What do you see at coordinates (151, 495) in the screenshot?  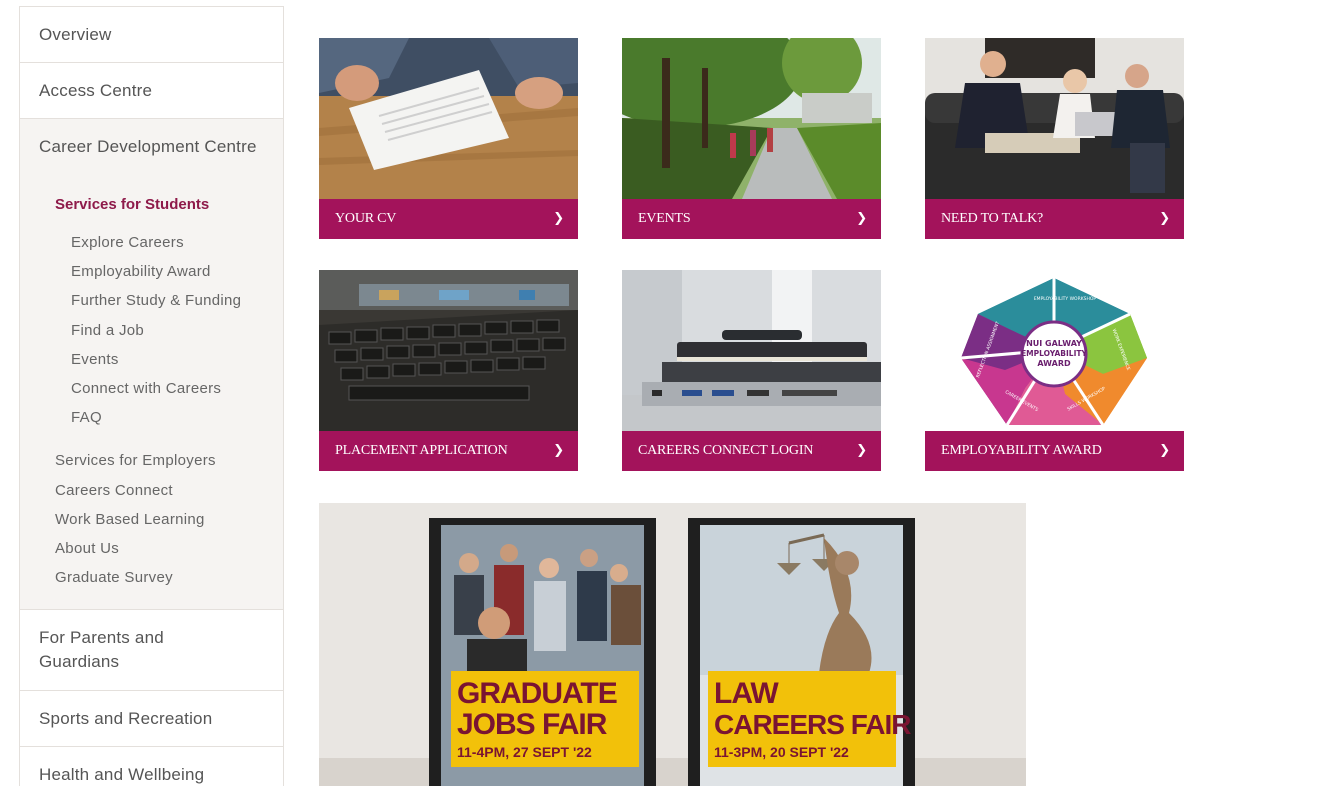 I see `sidebar-item-careers-connect: Careers Connect` at bounding box center [151, 495].